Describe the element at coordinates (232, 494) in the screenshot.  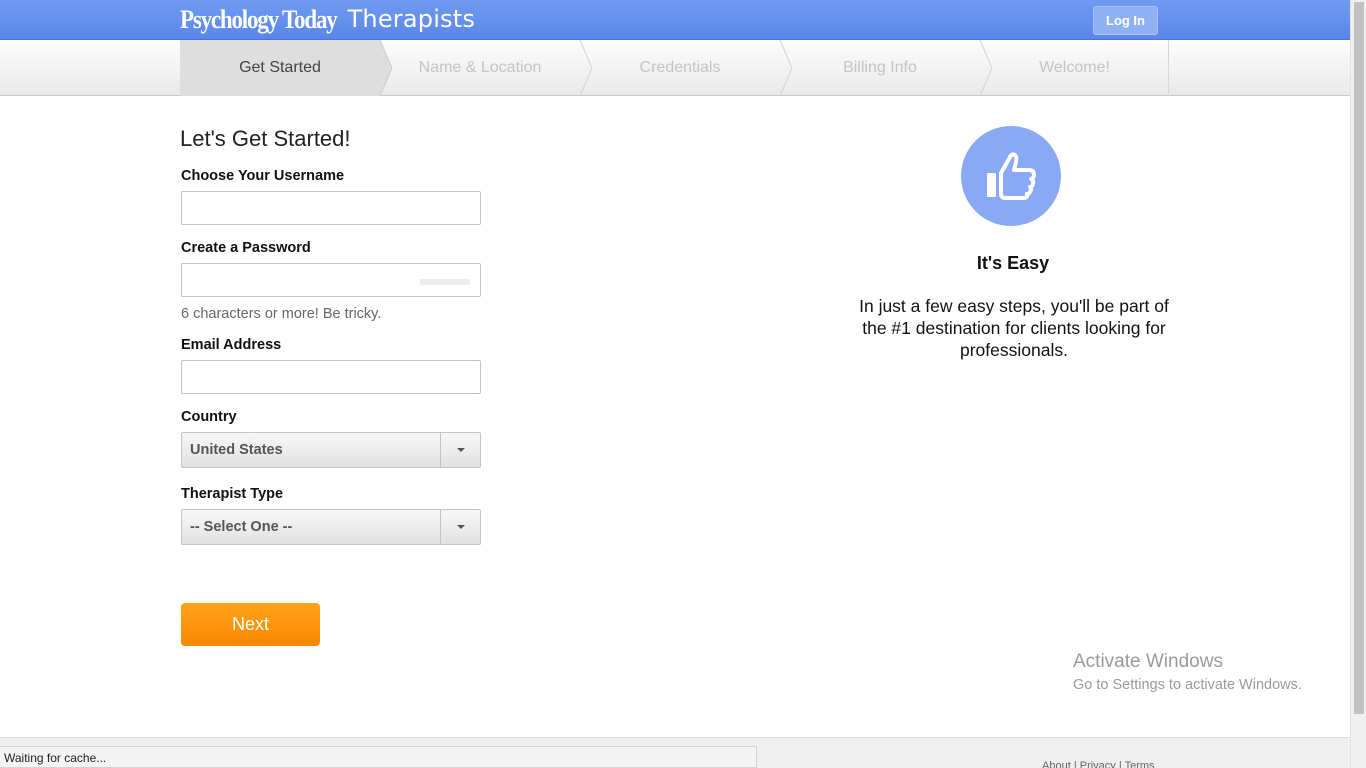
I see `therapist-type-label: Therapist Type` at that location.